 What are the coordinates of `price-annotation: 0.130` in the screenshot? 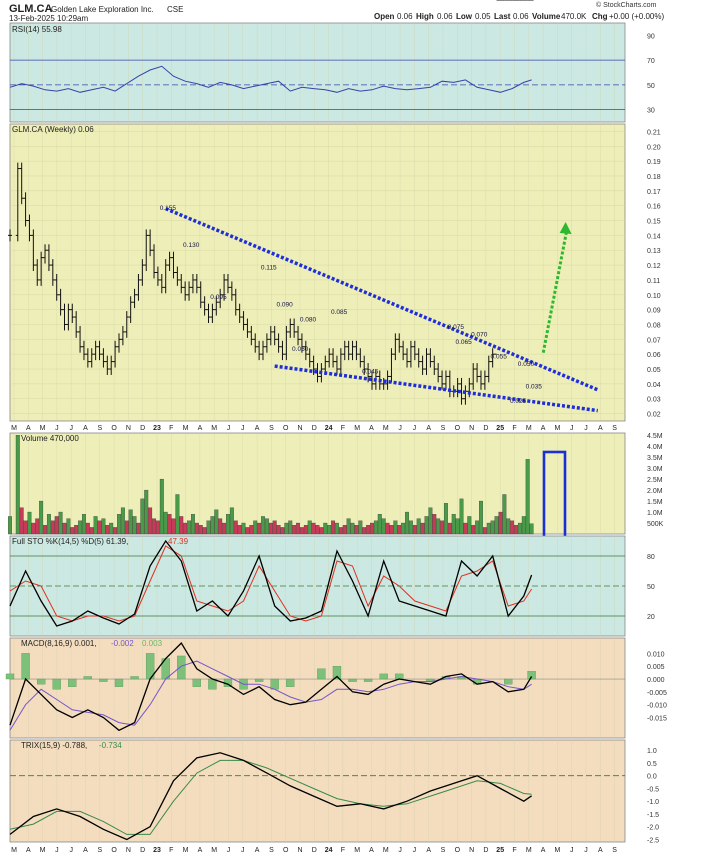 It's located at (191, 245).